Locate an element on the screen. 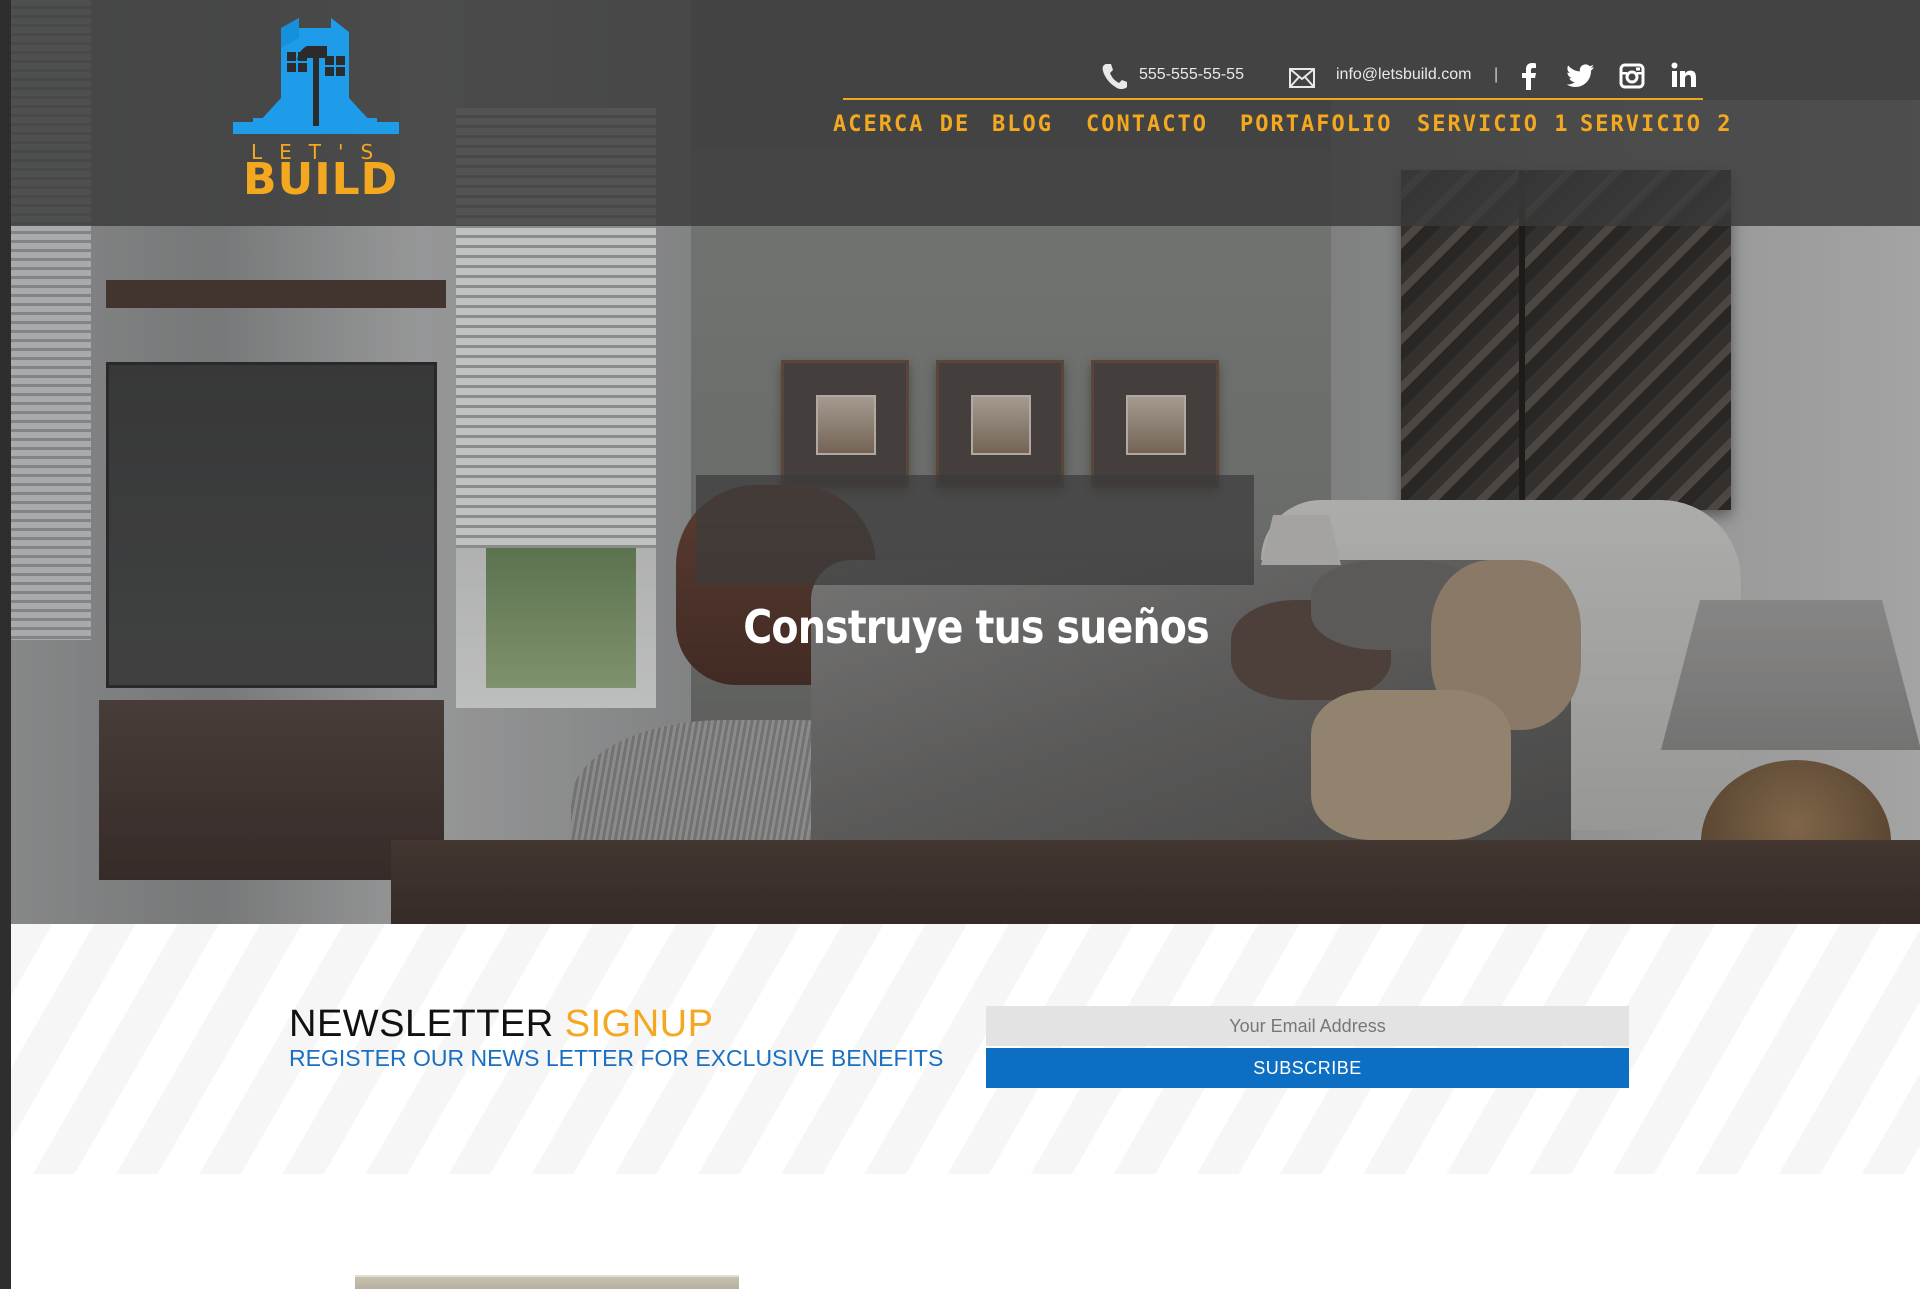  nav-divider-line is located at coordinates (1273, 99).